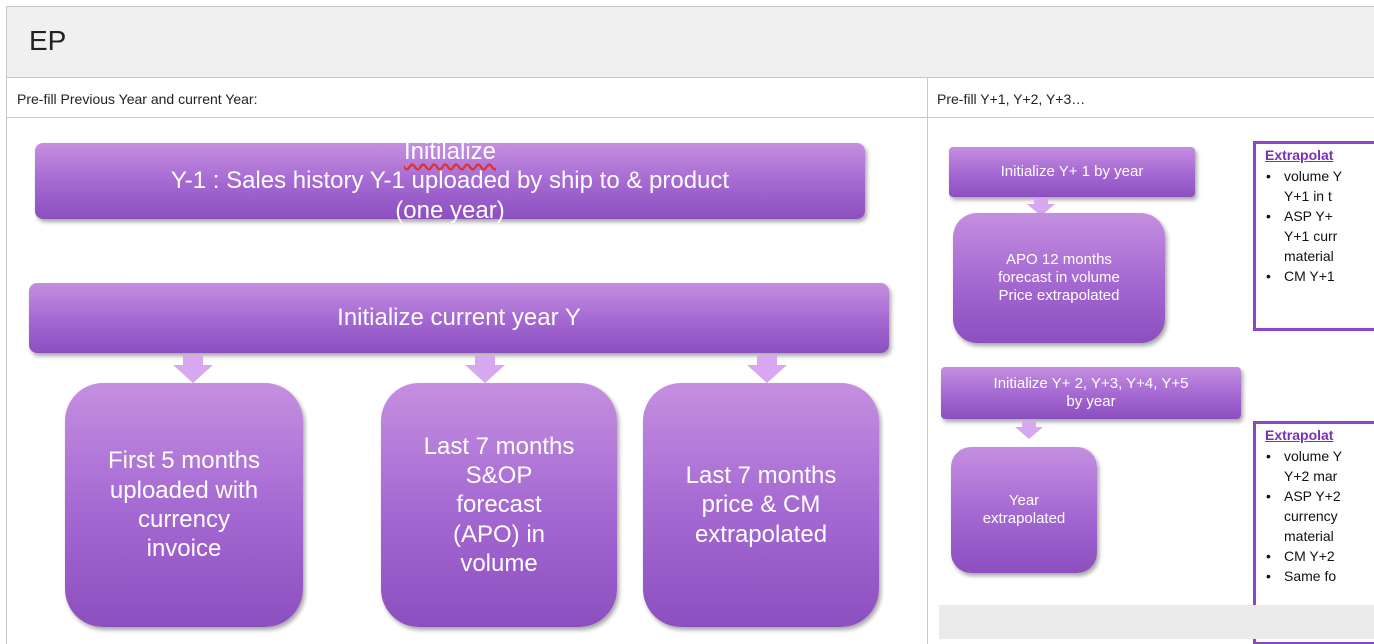 Image resolution: width=1374 pixels, height=644 pixels. Describe the element at coordinates (499, 476) in the screenshot. I see `box2-line: S&OP` at that location.